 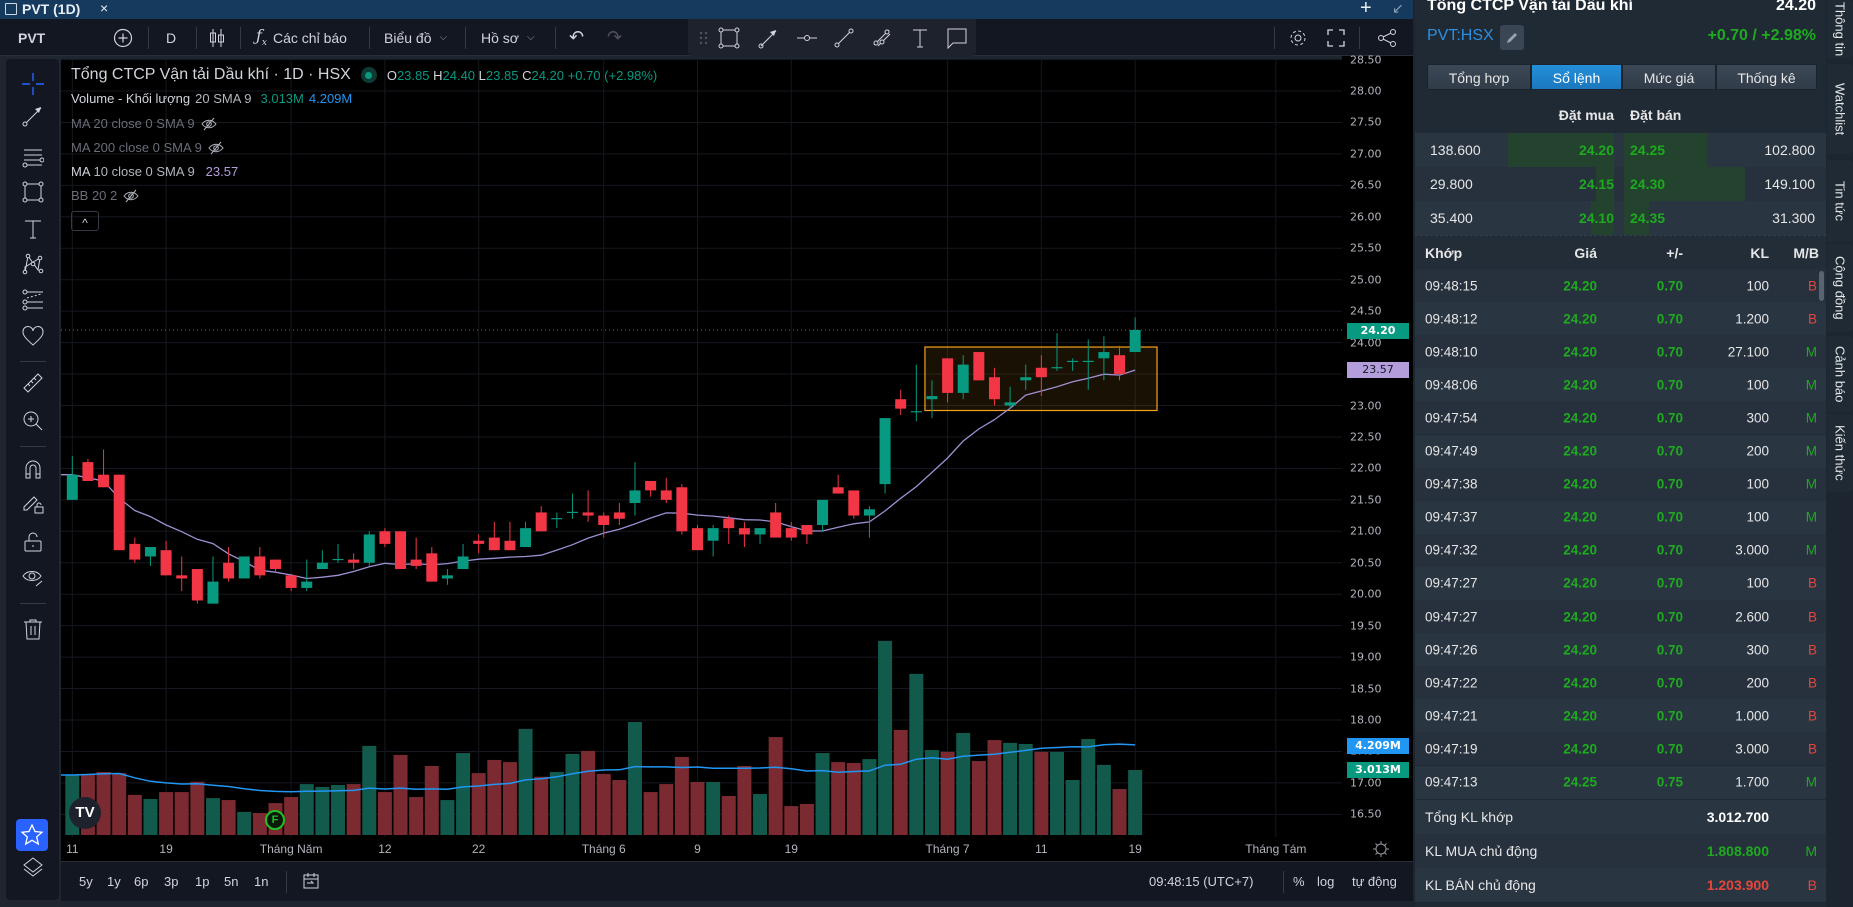 I want to click on clock-timezone: 09:48:15 (UTC+7), so click(x=1201, y=881).